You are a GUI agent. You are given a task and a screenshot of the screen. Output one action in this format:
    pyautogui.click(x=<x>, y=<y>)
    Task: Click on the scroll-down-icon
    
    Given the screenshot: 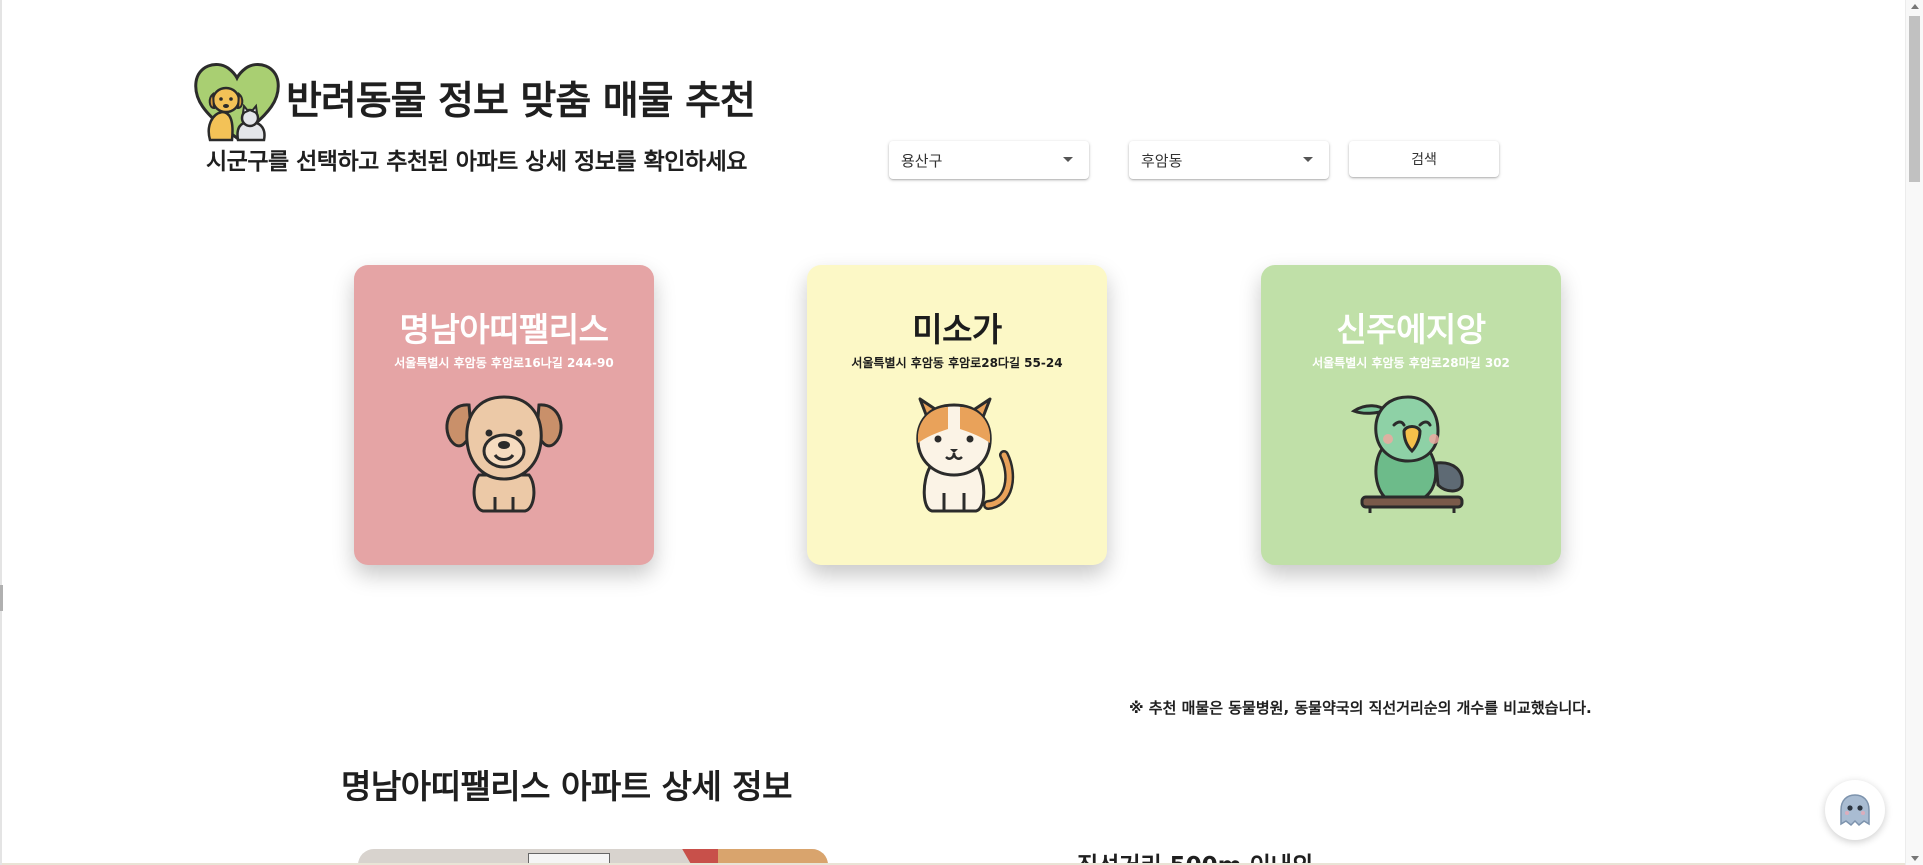 What is the action you would take?
    pyautogui.click(x=1915, y=858)
    